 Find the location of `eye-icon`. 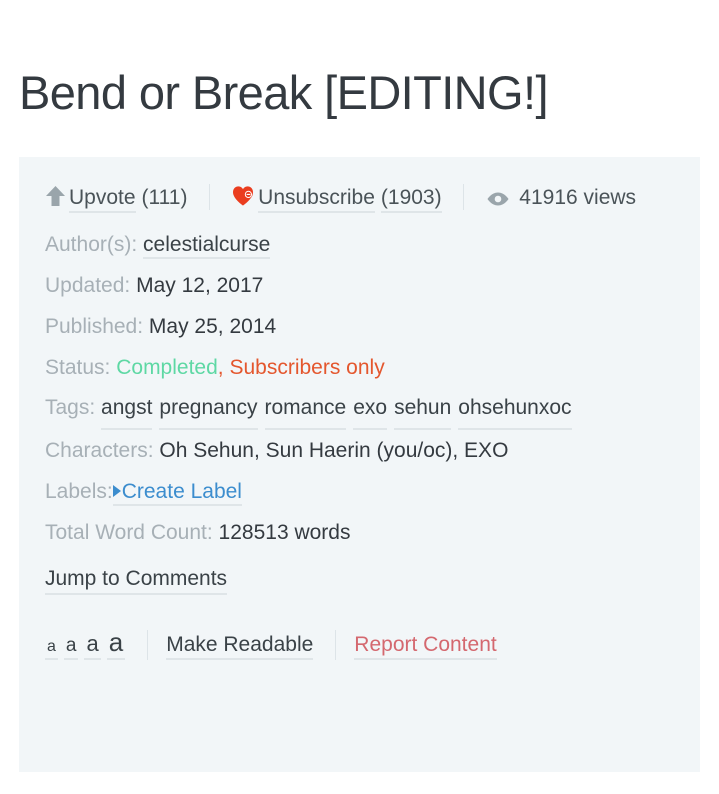

eye-icon is located at coordinates (498, 201).